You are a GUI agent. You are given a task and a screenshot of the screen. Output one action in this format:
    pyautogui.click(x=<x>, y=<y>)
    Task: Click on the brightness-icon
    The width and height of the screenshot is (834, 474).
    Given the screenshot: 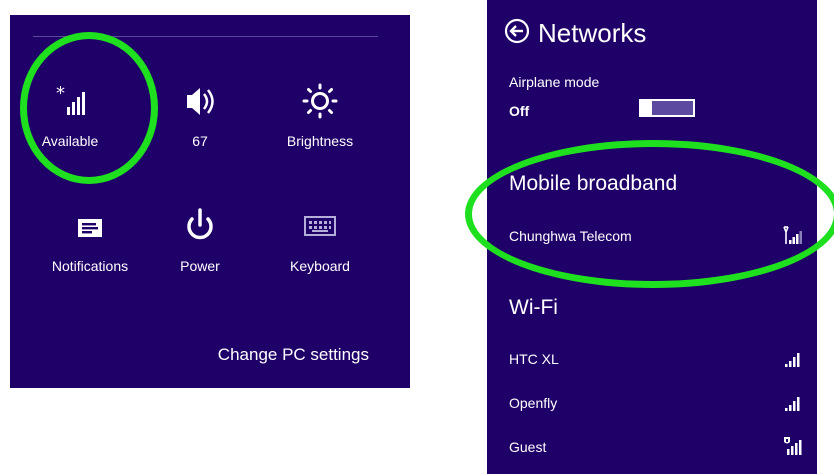 What is the action you would take?
    pyautogui.click(x=320, y=99)
    